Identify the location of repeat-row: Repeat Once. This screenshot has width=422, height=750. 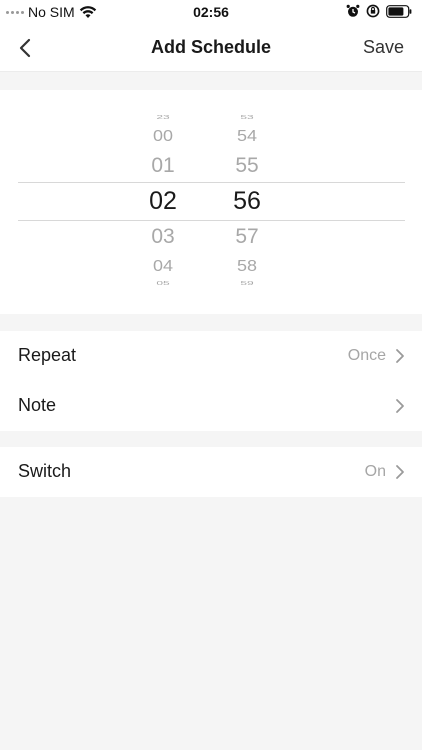
(211, 356).